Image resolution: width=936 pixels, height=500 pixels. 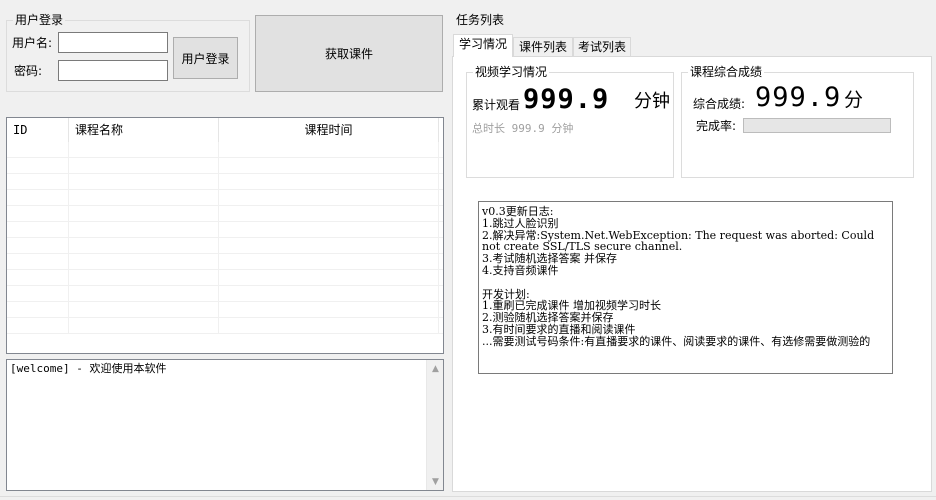 I want to click on watched-value: 999.9, so click(x=566, y=99).